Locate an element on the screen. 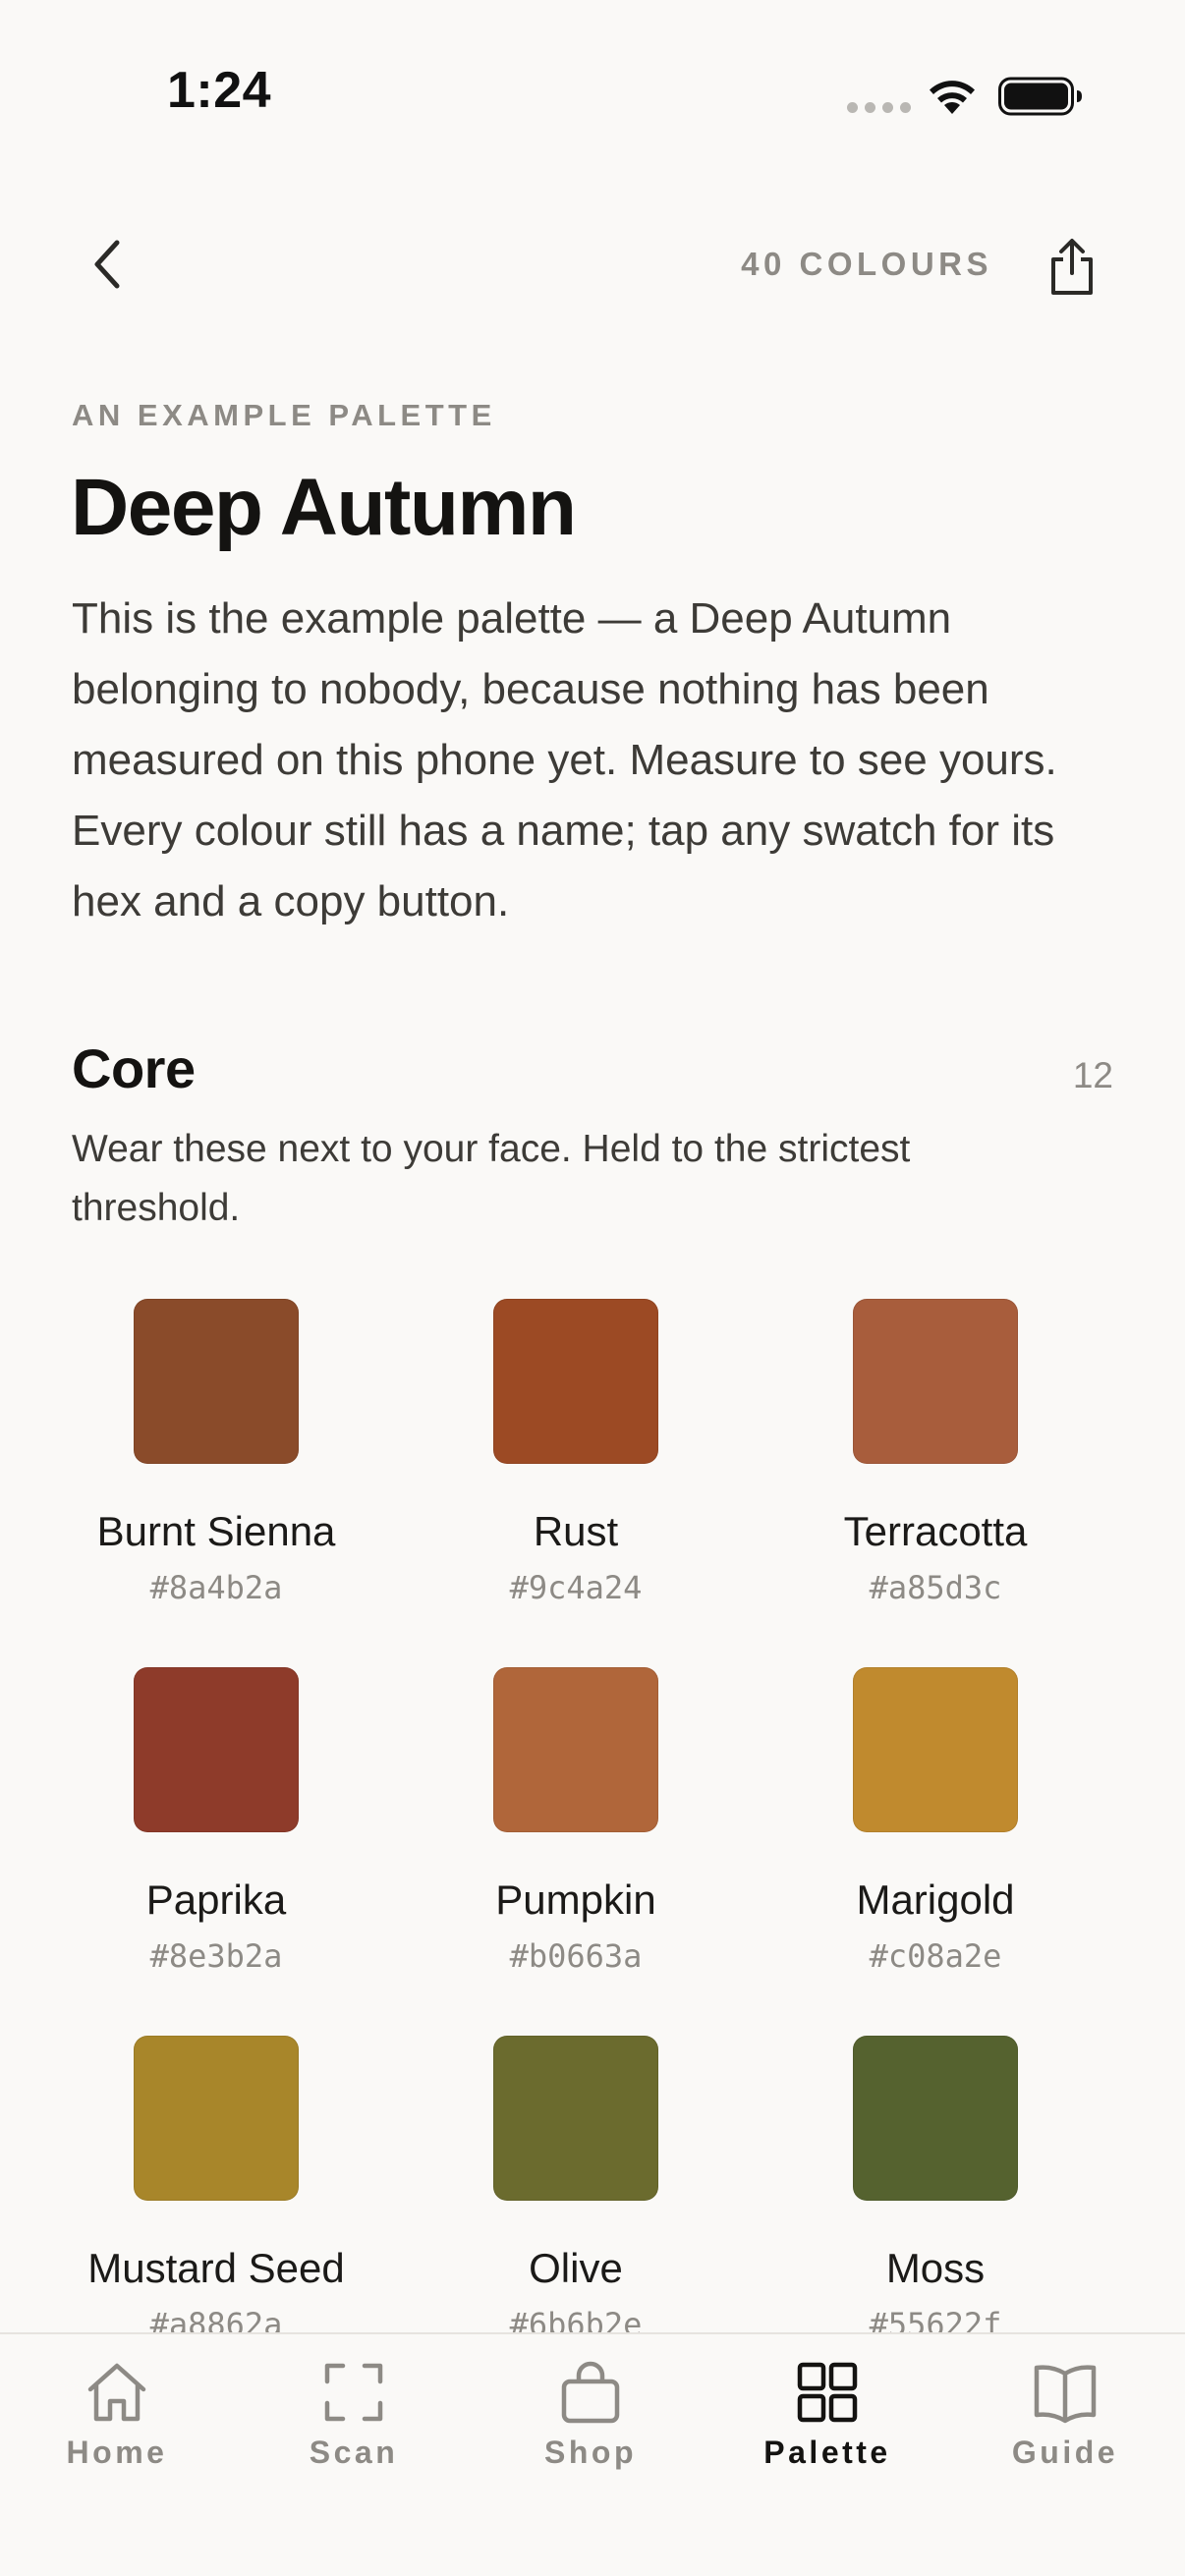 This screenshot has height=2576, width=1185. swatch-hex: #8e3b2a is located at coordinates (216, 1956).